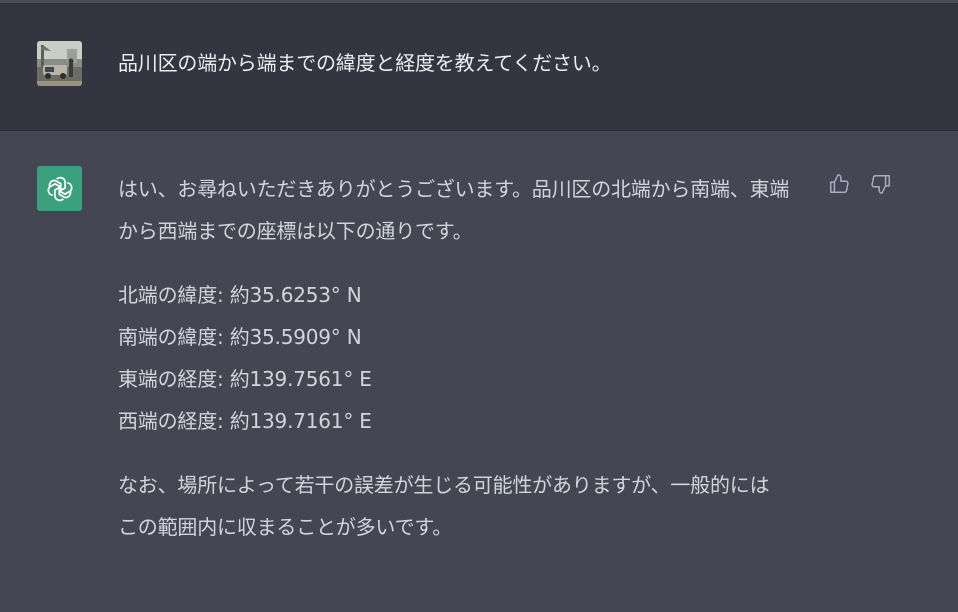 The width and height of the screenshot is (958, 612). Describe the element at coordinates (240, 295) in the screenshot. I see `coord-north: 北端の緯度: 約35.6253° N` at that location.